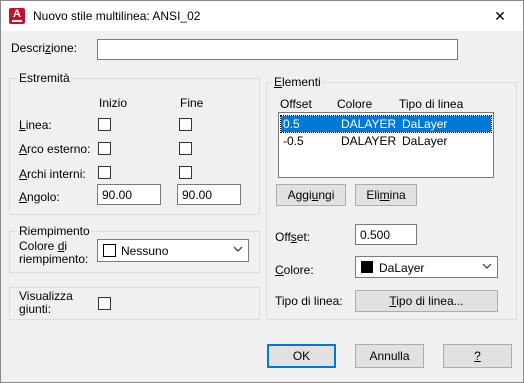 This screenshot has width=524, height=383. What do you see at coordinates (367, 267) in the screenshot?
I see `element-color-swatch` at bounding box center [367, 267].